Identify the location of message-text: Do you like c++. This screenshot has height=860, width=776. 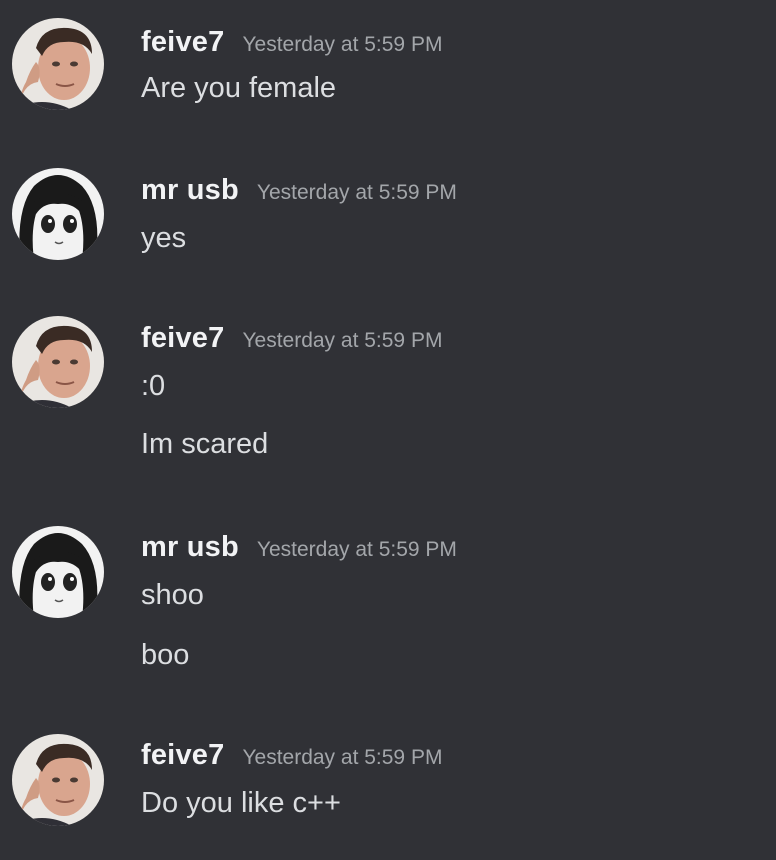
(241, 803).